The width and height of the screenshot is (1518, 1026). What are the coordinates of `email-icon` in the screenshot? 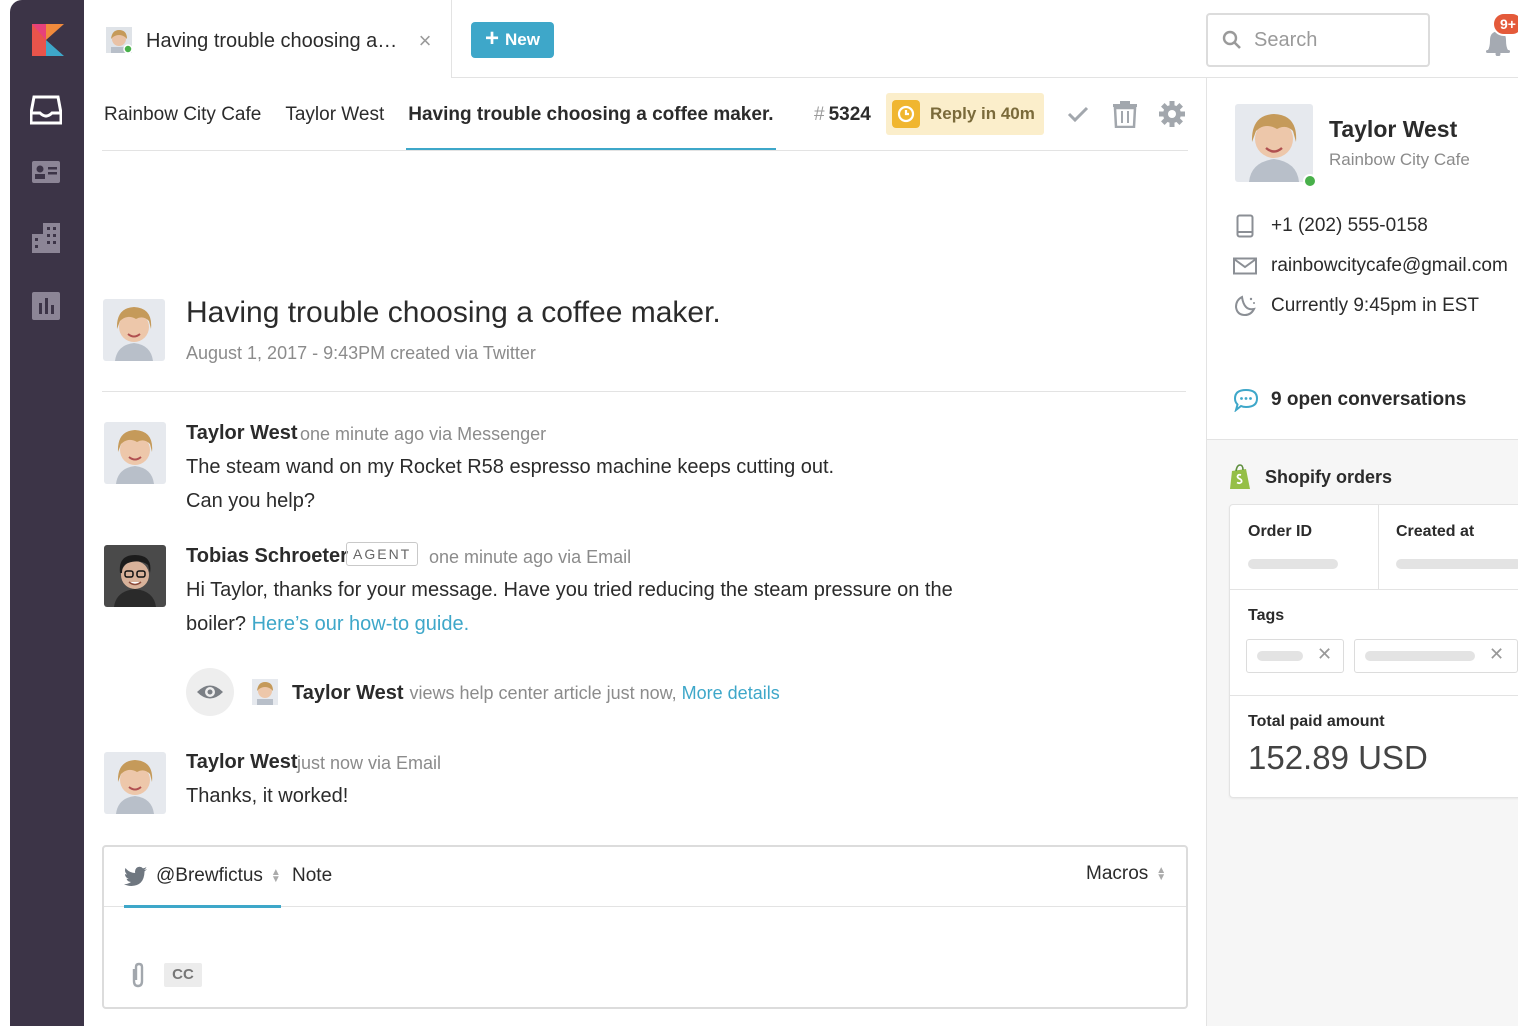 It's located at (1245, 266).